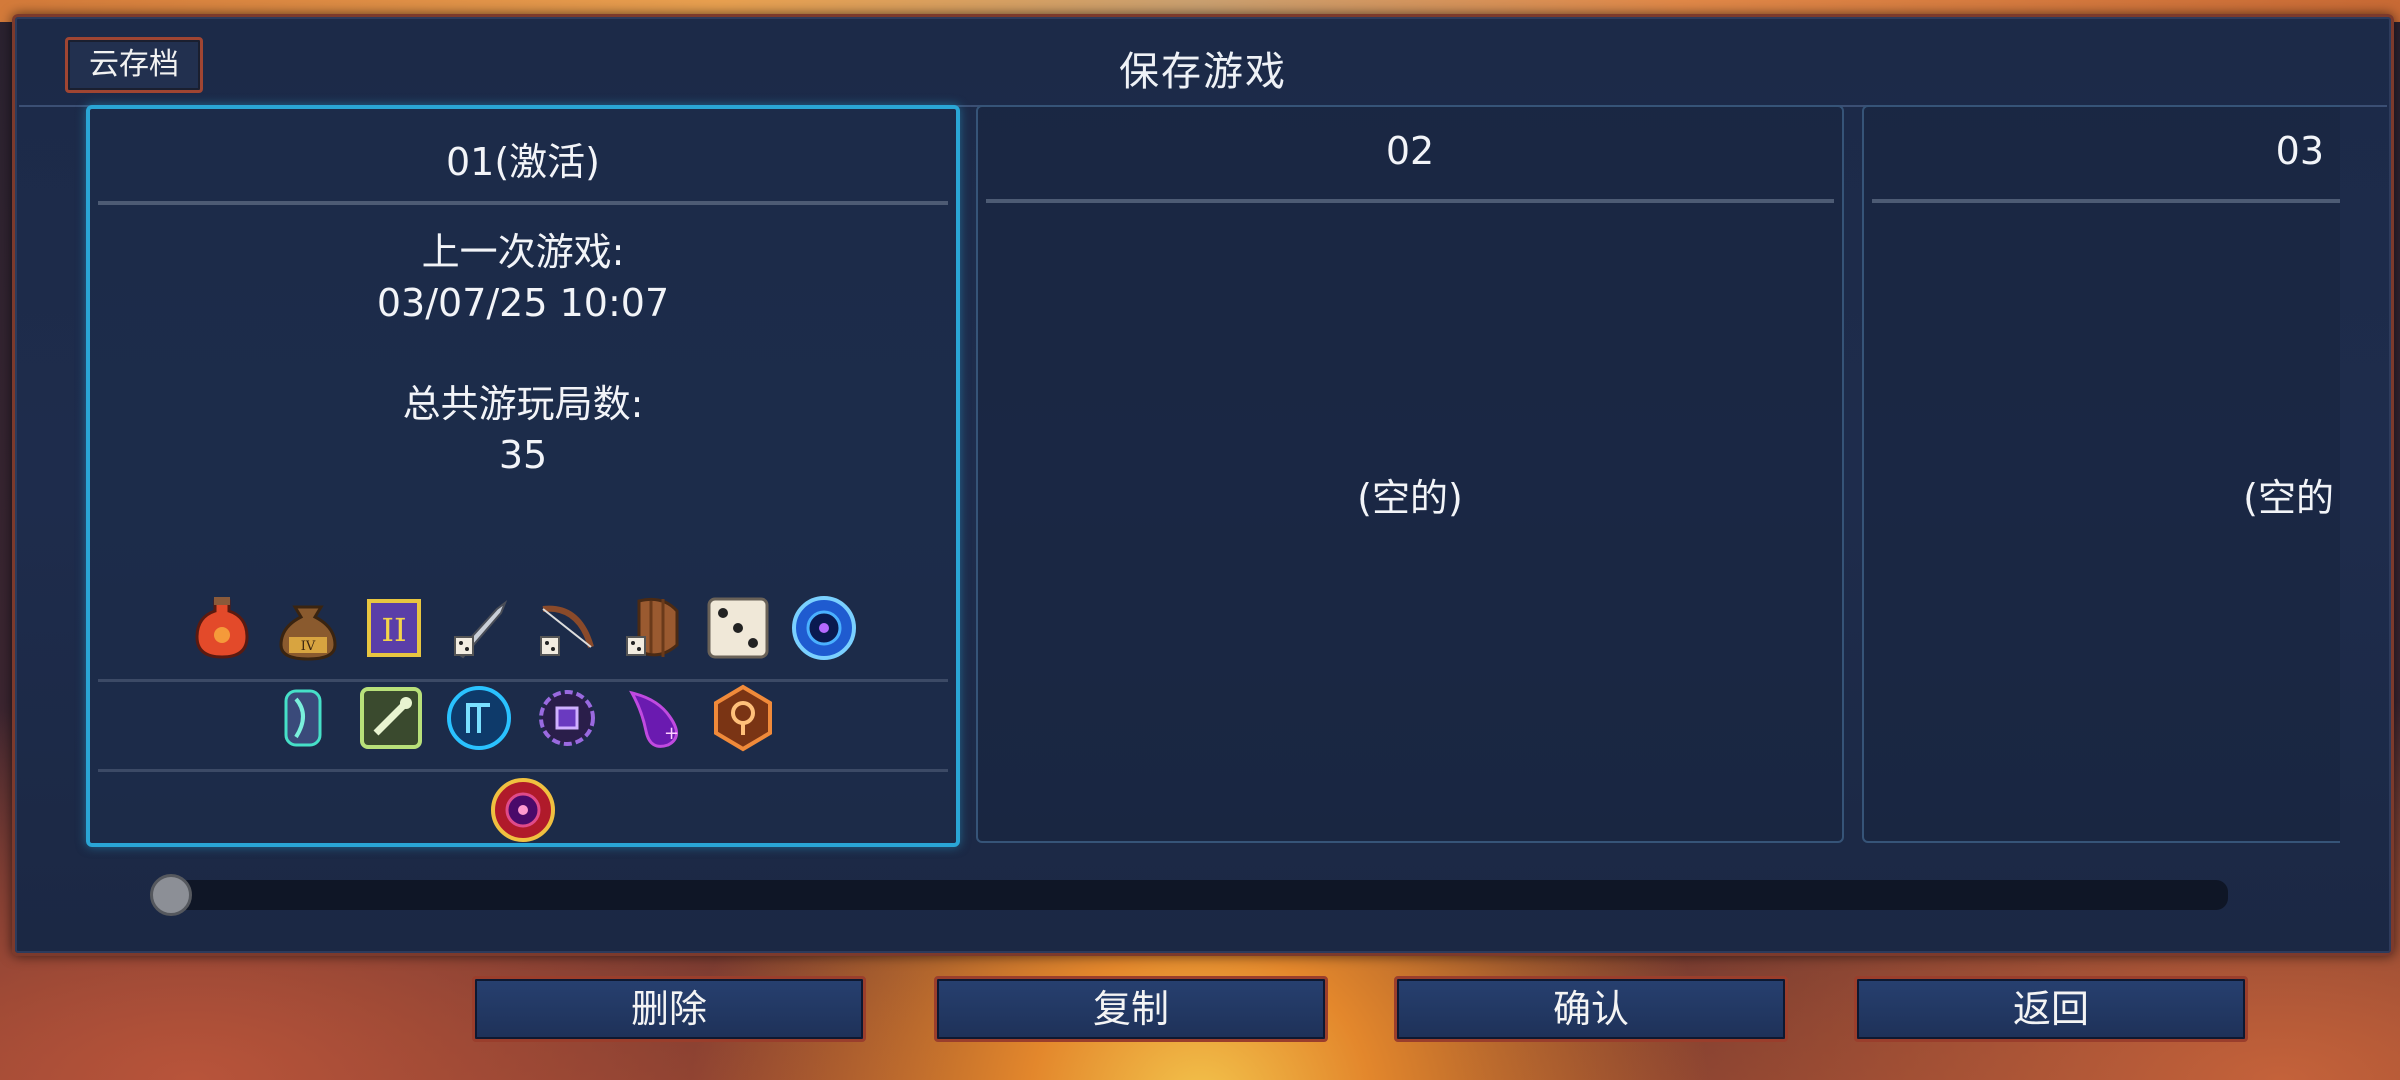 This screenshot has height=1080, width=2400. I want to click on vine-rune-icon, so click(303, 718).